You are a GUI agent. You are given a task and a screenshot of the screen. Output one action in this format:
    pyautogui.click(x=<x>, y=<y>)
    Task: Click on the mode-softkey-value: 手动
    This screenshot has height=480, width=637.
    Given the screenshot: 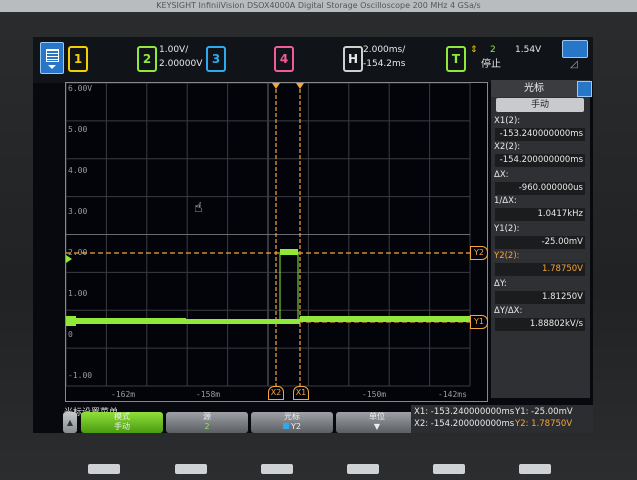 What is the action you would take?
    pyautogui.click(x=122, y=426)
    